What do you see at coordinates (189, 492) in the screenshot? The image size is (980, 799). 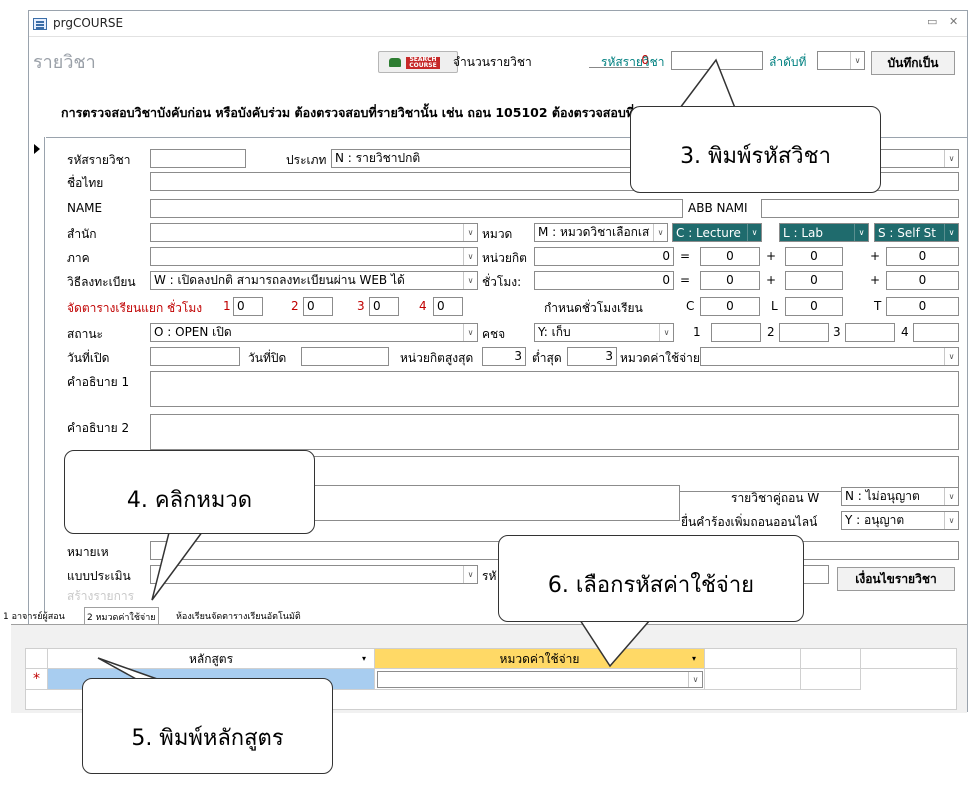 I see `callout-click-category: 4. คลิกหมวด` at bounding box center [189, 492].